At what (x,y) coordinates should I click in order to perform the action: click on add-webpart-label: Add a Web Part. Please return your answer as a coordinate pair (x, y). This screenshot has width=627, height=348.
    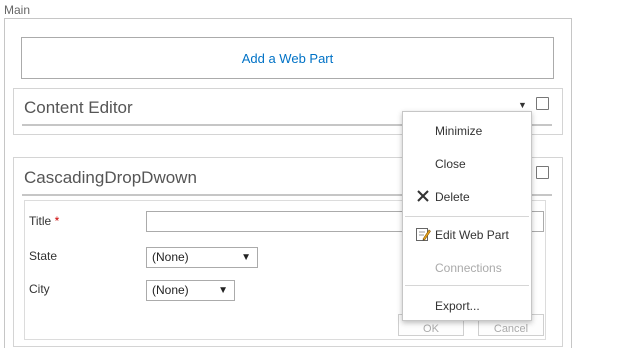
    Looking at the image, I should click on (287, 58).